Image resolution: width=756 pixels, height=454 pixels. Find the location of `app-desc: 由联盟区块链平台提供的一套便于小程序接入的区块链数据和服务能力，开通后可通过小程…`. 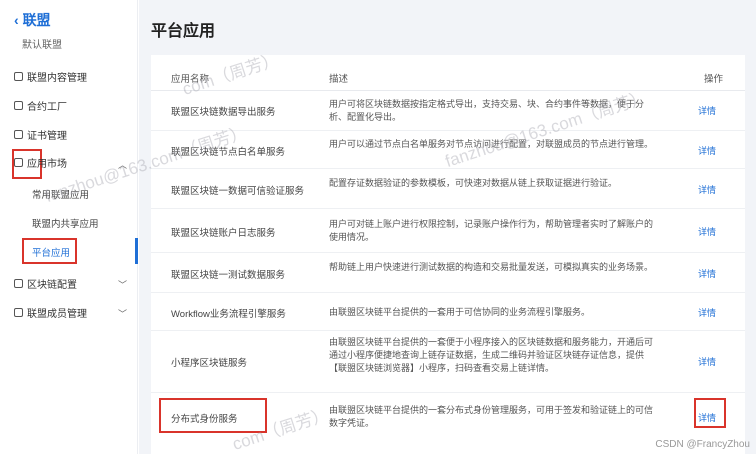

app-desc: 由联盟区块链平台提供的一套便于小程序接入的区块链数据和服务能力，开通后可通过小程… is located at coordinates (491, 355).